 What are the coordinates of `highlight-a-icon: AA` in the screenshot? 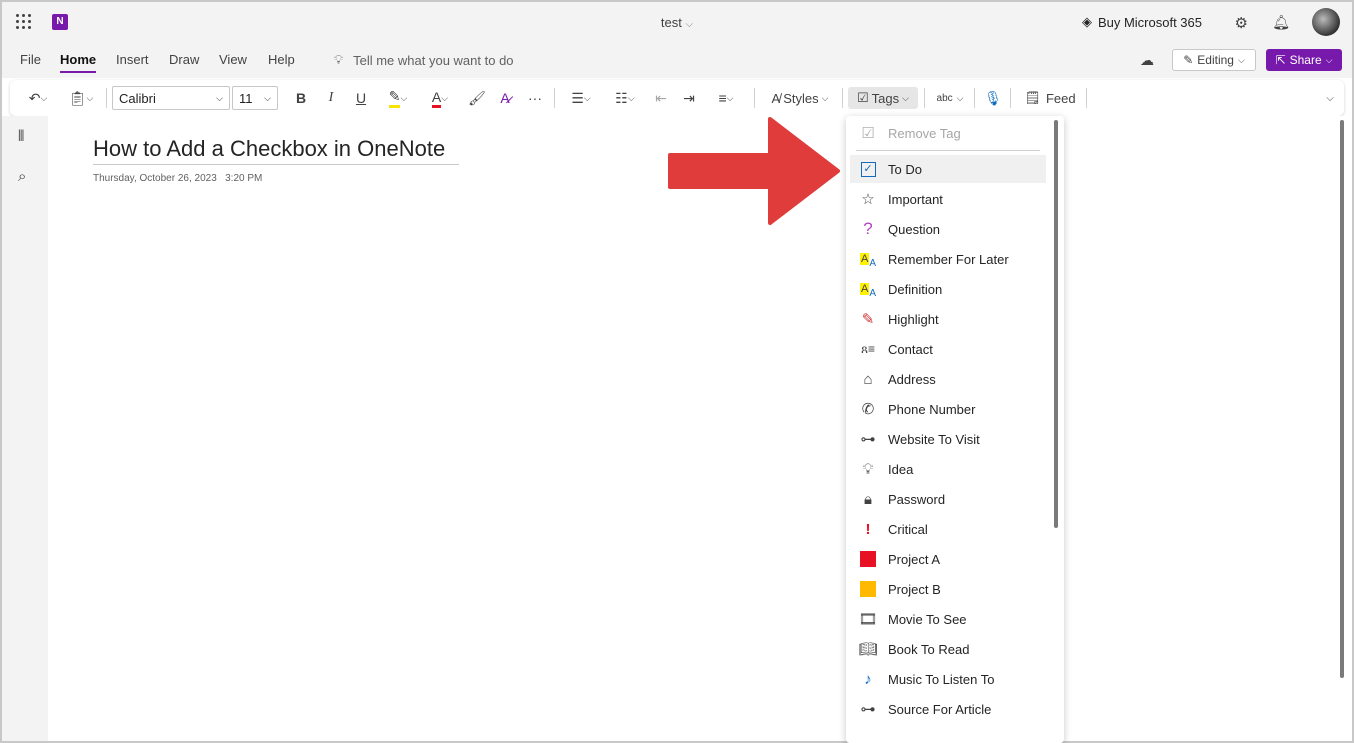 It's located at (867, 261).